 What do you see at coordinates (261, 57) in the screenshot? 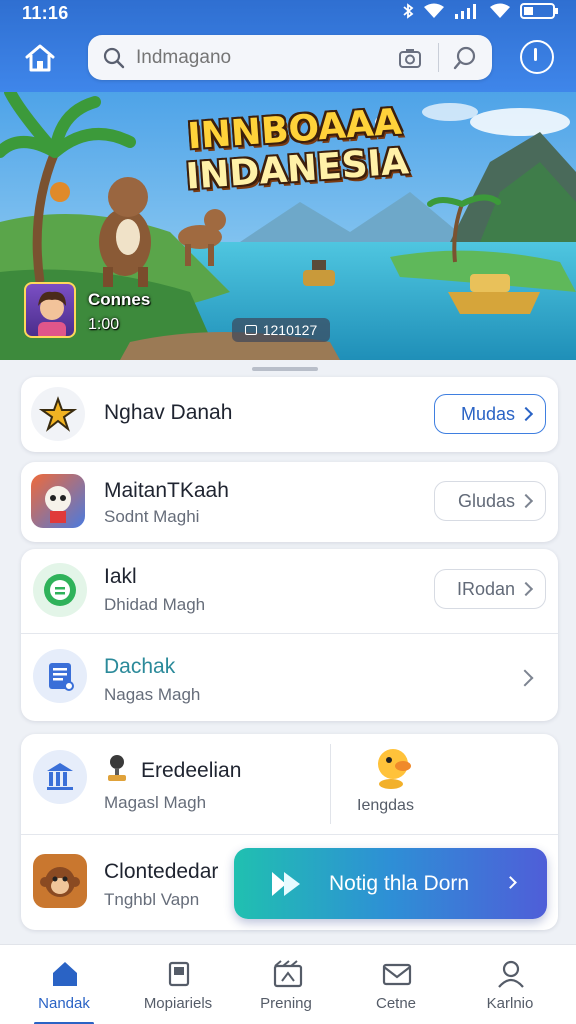
I see `search-input` at bounding box center [261, 57].